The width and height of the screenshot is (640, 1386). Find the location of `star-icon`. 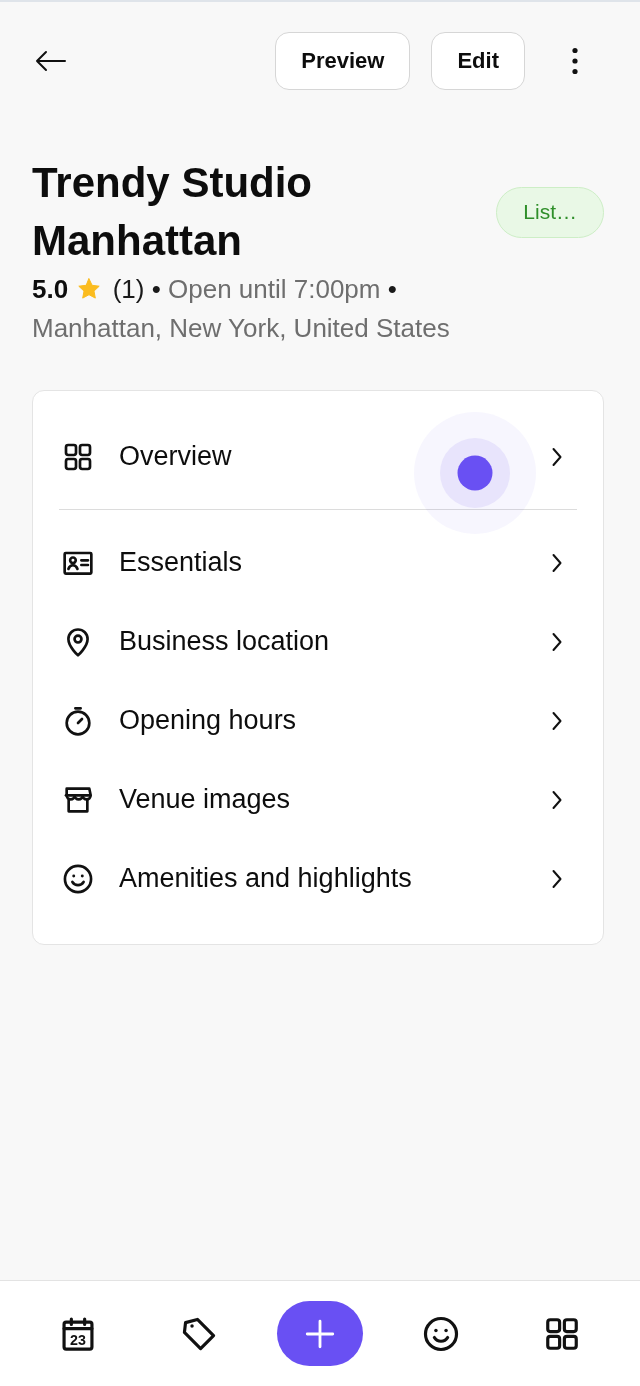

star-icon is located at coordinates (89, 289).